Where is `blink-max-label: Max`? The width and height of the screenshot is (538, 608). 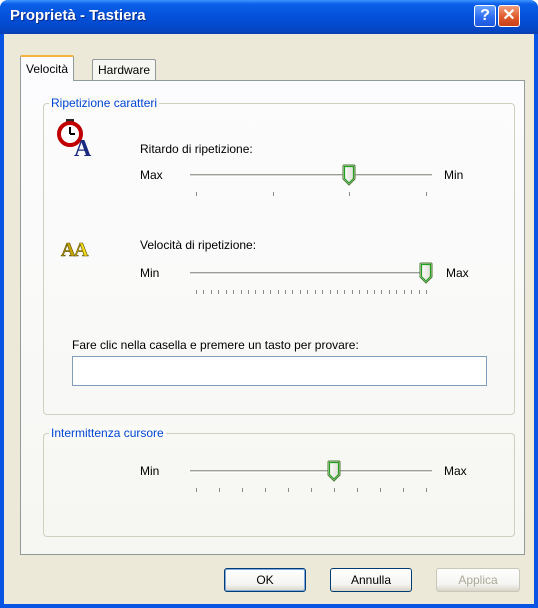
blink-max-label: Max is located at coordinates (455, 471).